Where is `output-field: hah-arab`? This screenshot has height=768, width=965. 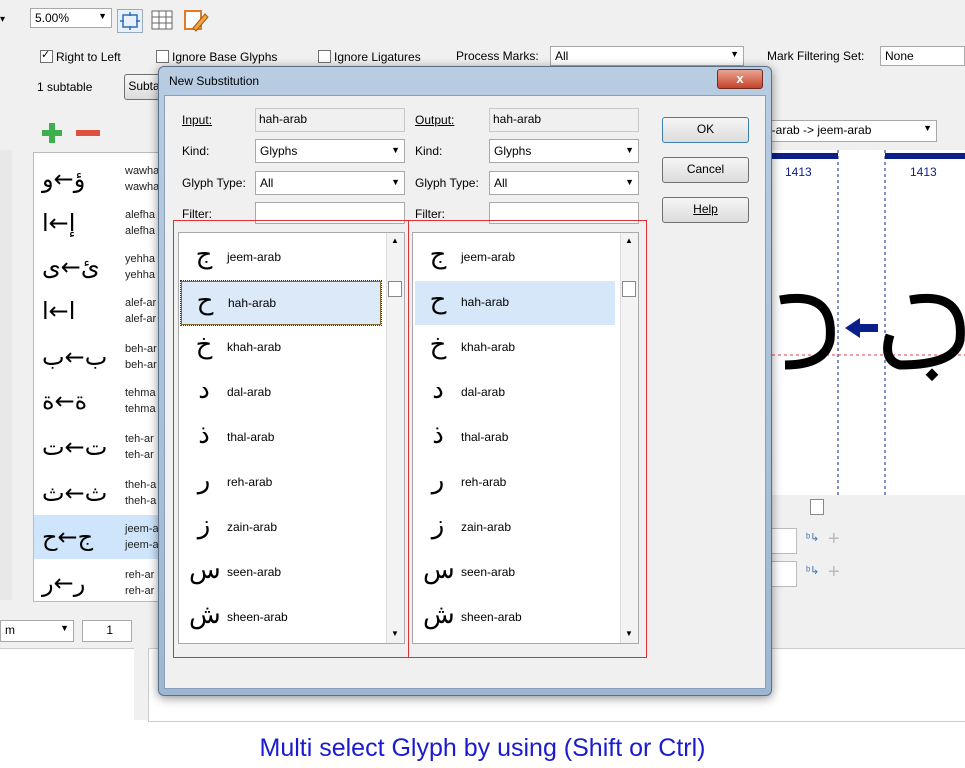 output-field: hah-arab is located at coordinates (564, 120).